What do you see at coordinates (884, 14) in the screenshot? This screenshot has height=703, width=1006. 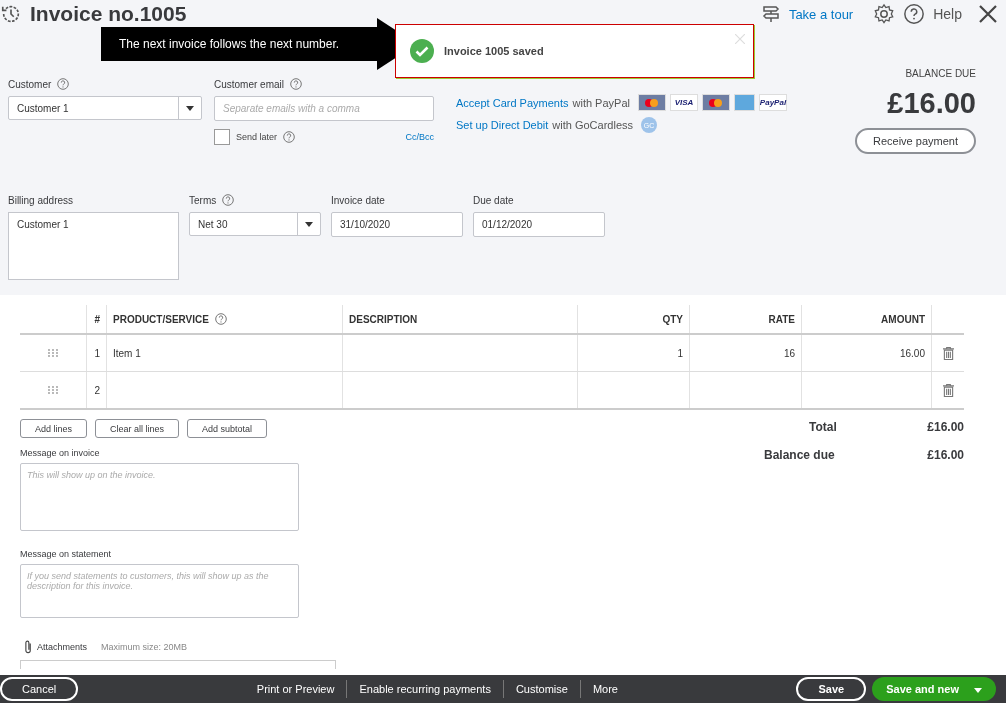 I see `settings-icon` at bounding box center [884, 14].